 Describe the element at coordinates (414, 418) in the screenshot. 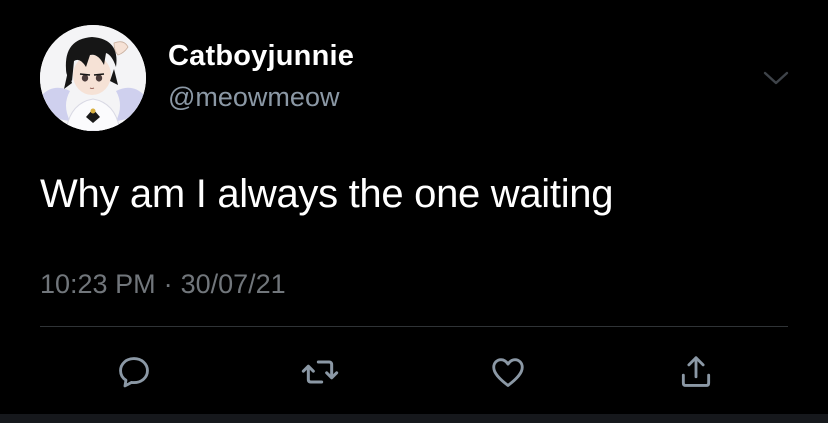

I see `bottom-strip` at that location.